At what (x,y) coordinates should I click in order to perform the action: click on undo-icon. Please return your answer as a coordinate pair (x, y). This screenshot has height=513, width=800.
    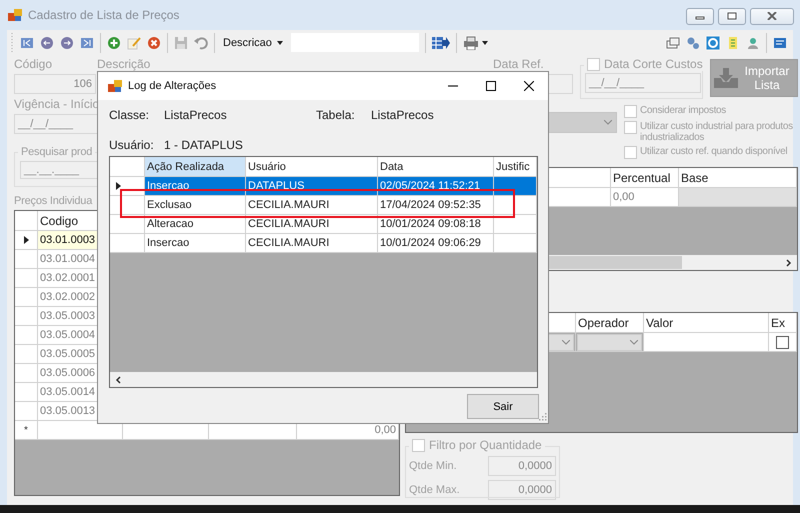
    Looking at the image, I should click on (201, 43).